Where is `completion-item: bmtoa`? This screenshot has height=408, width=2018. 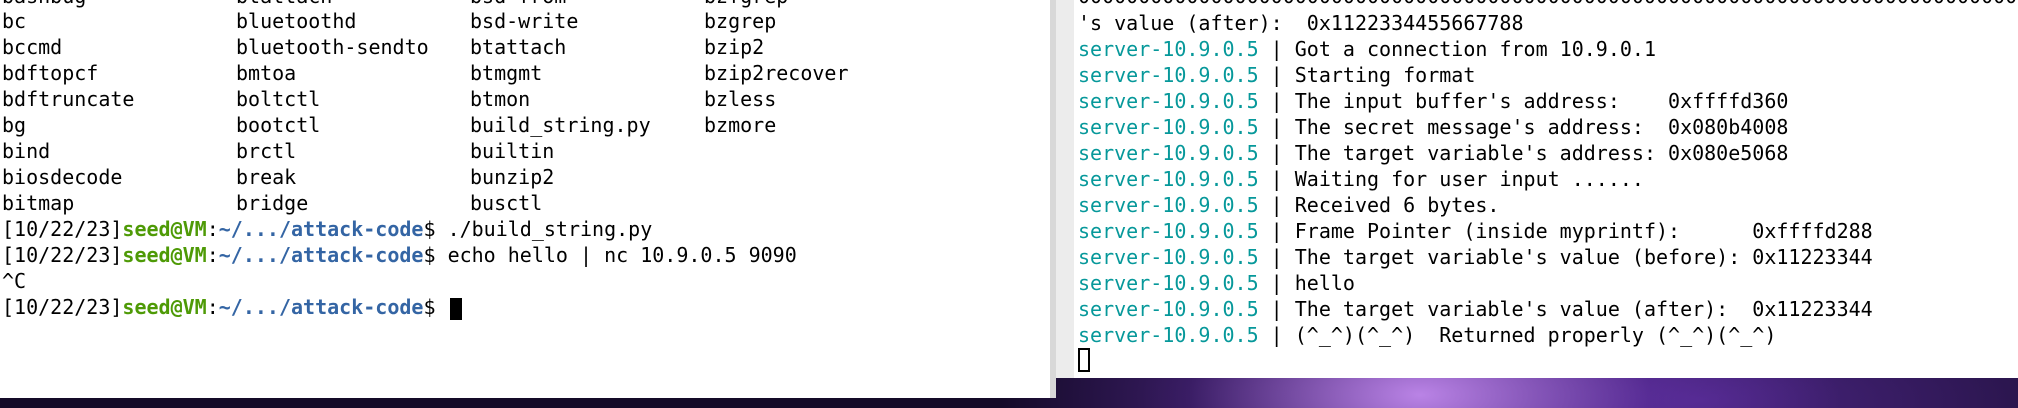
completion-item: bmtoa is located at coordinates (266, 73).